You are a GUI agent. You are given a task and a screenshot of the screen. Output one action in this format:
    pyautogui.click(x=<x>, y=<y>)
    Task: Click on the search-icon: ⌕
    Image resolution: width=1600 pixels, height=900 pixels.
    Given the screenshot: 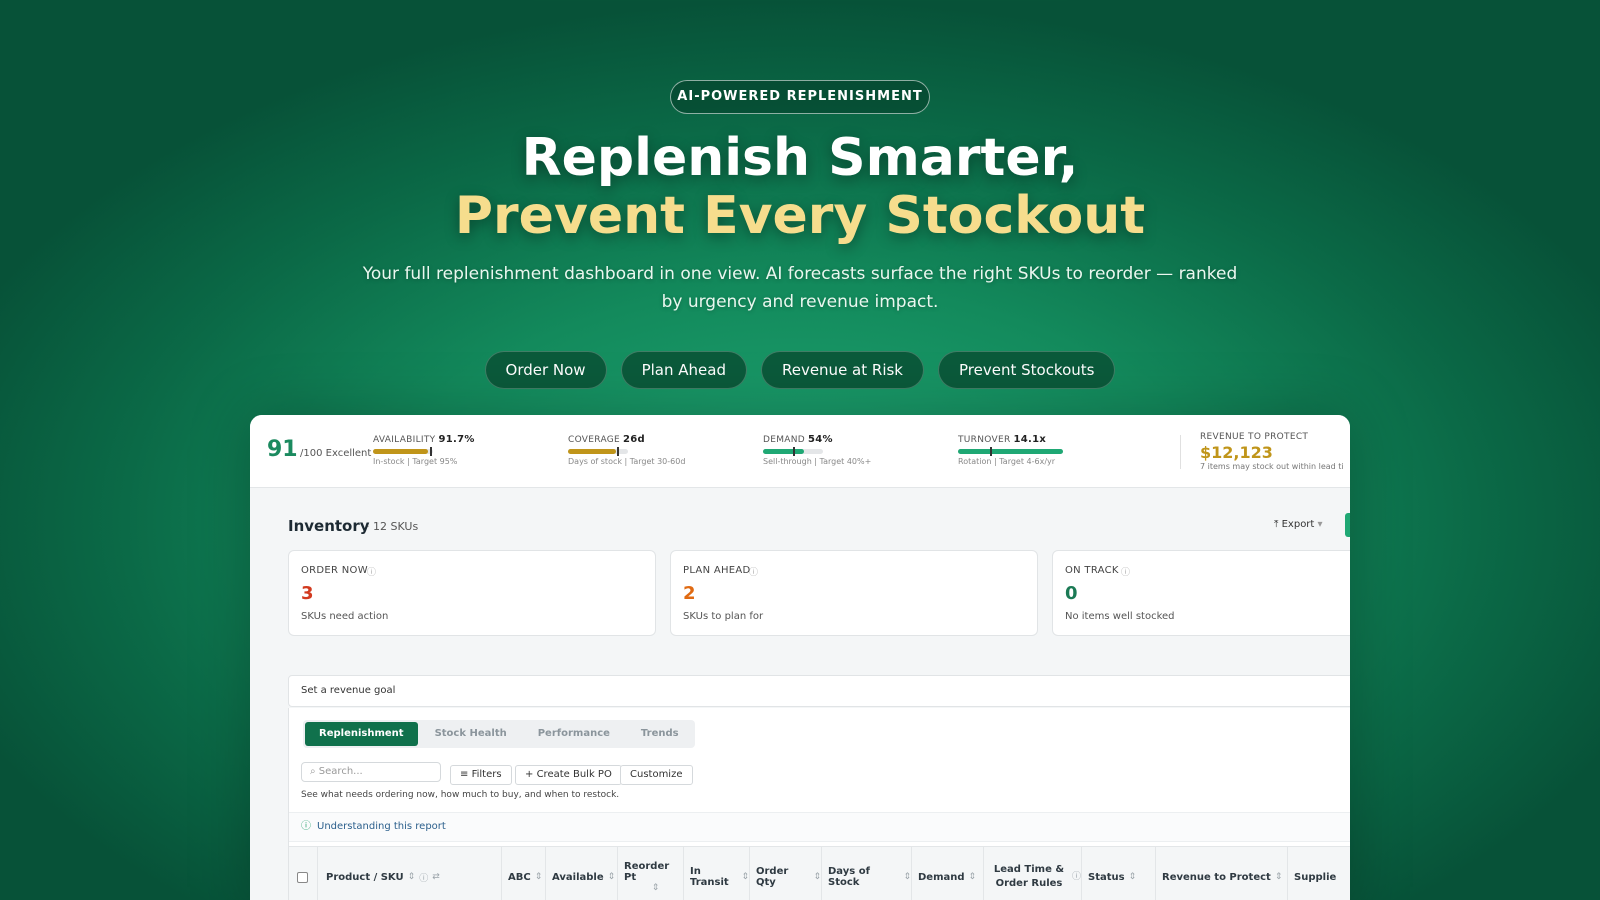 What is the action you would take?
    pyautogui.click(x=313, y=771)
    